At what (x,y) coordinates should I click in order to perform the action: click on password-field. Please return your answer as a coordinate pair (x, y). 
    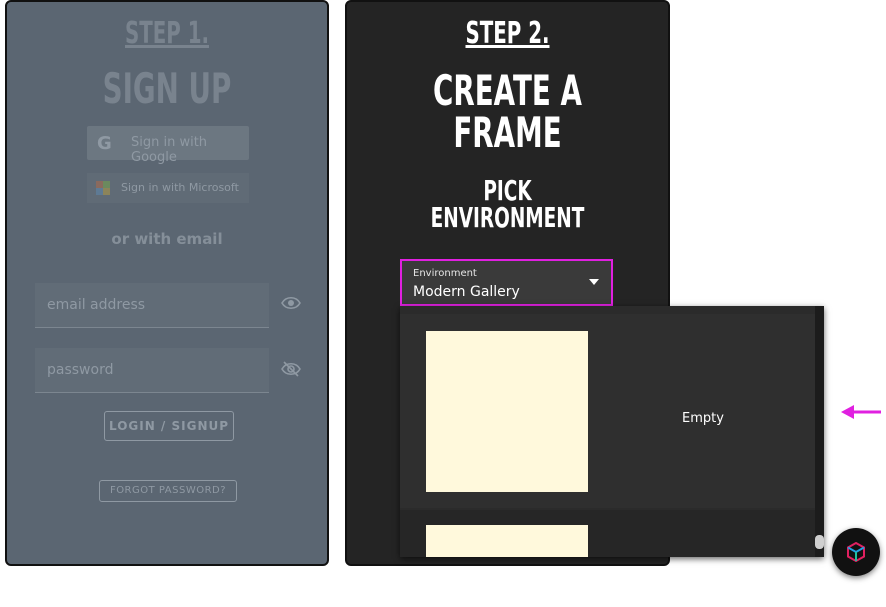
    Looking at the image, I should click on (141, 370).